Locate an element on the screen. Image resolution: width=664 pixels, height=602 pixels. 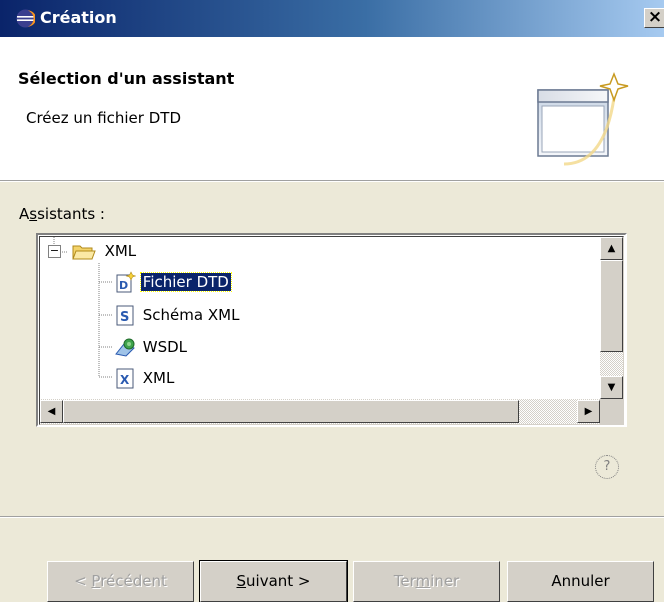
page-title: Sélection d'un assistant is located at coordinates (126, 78).